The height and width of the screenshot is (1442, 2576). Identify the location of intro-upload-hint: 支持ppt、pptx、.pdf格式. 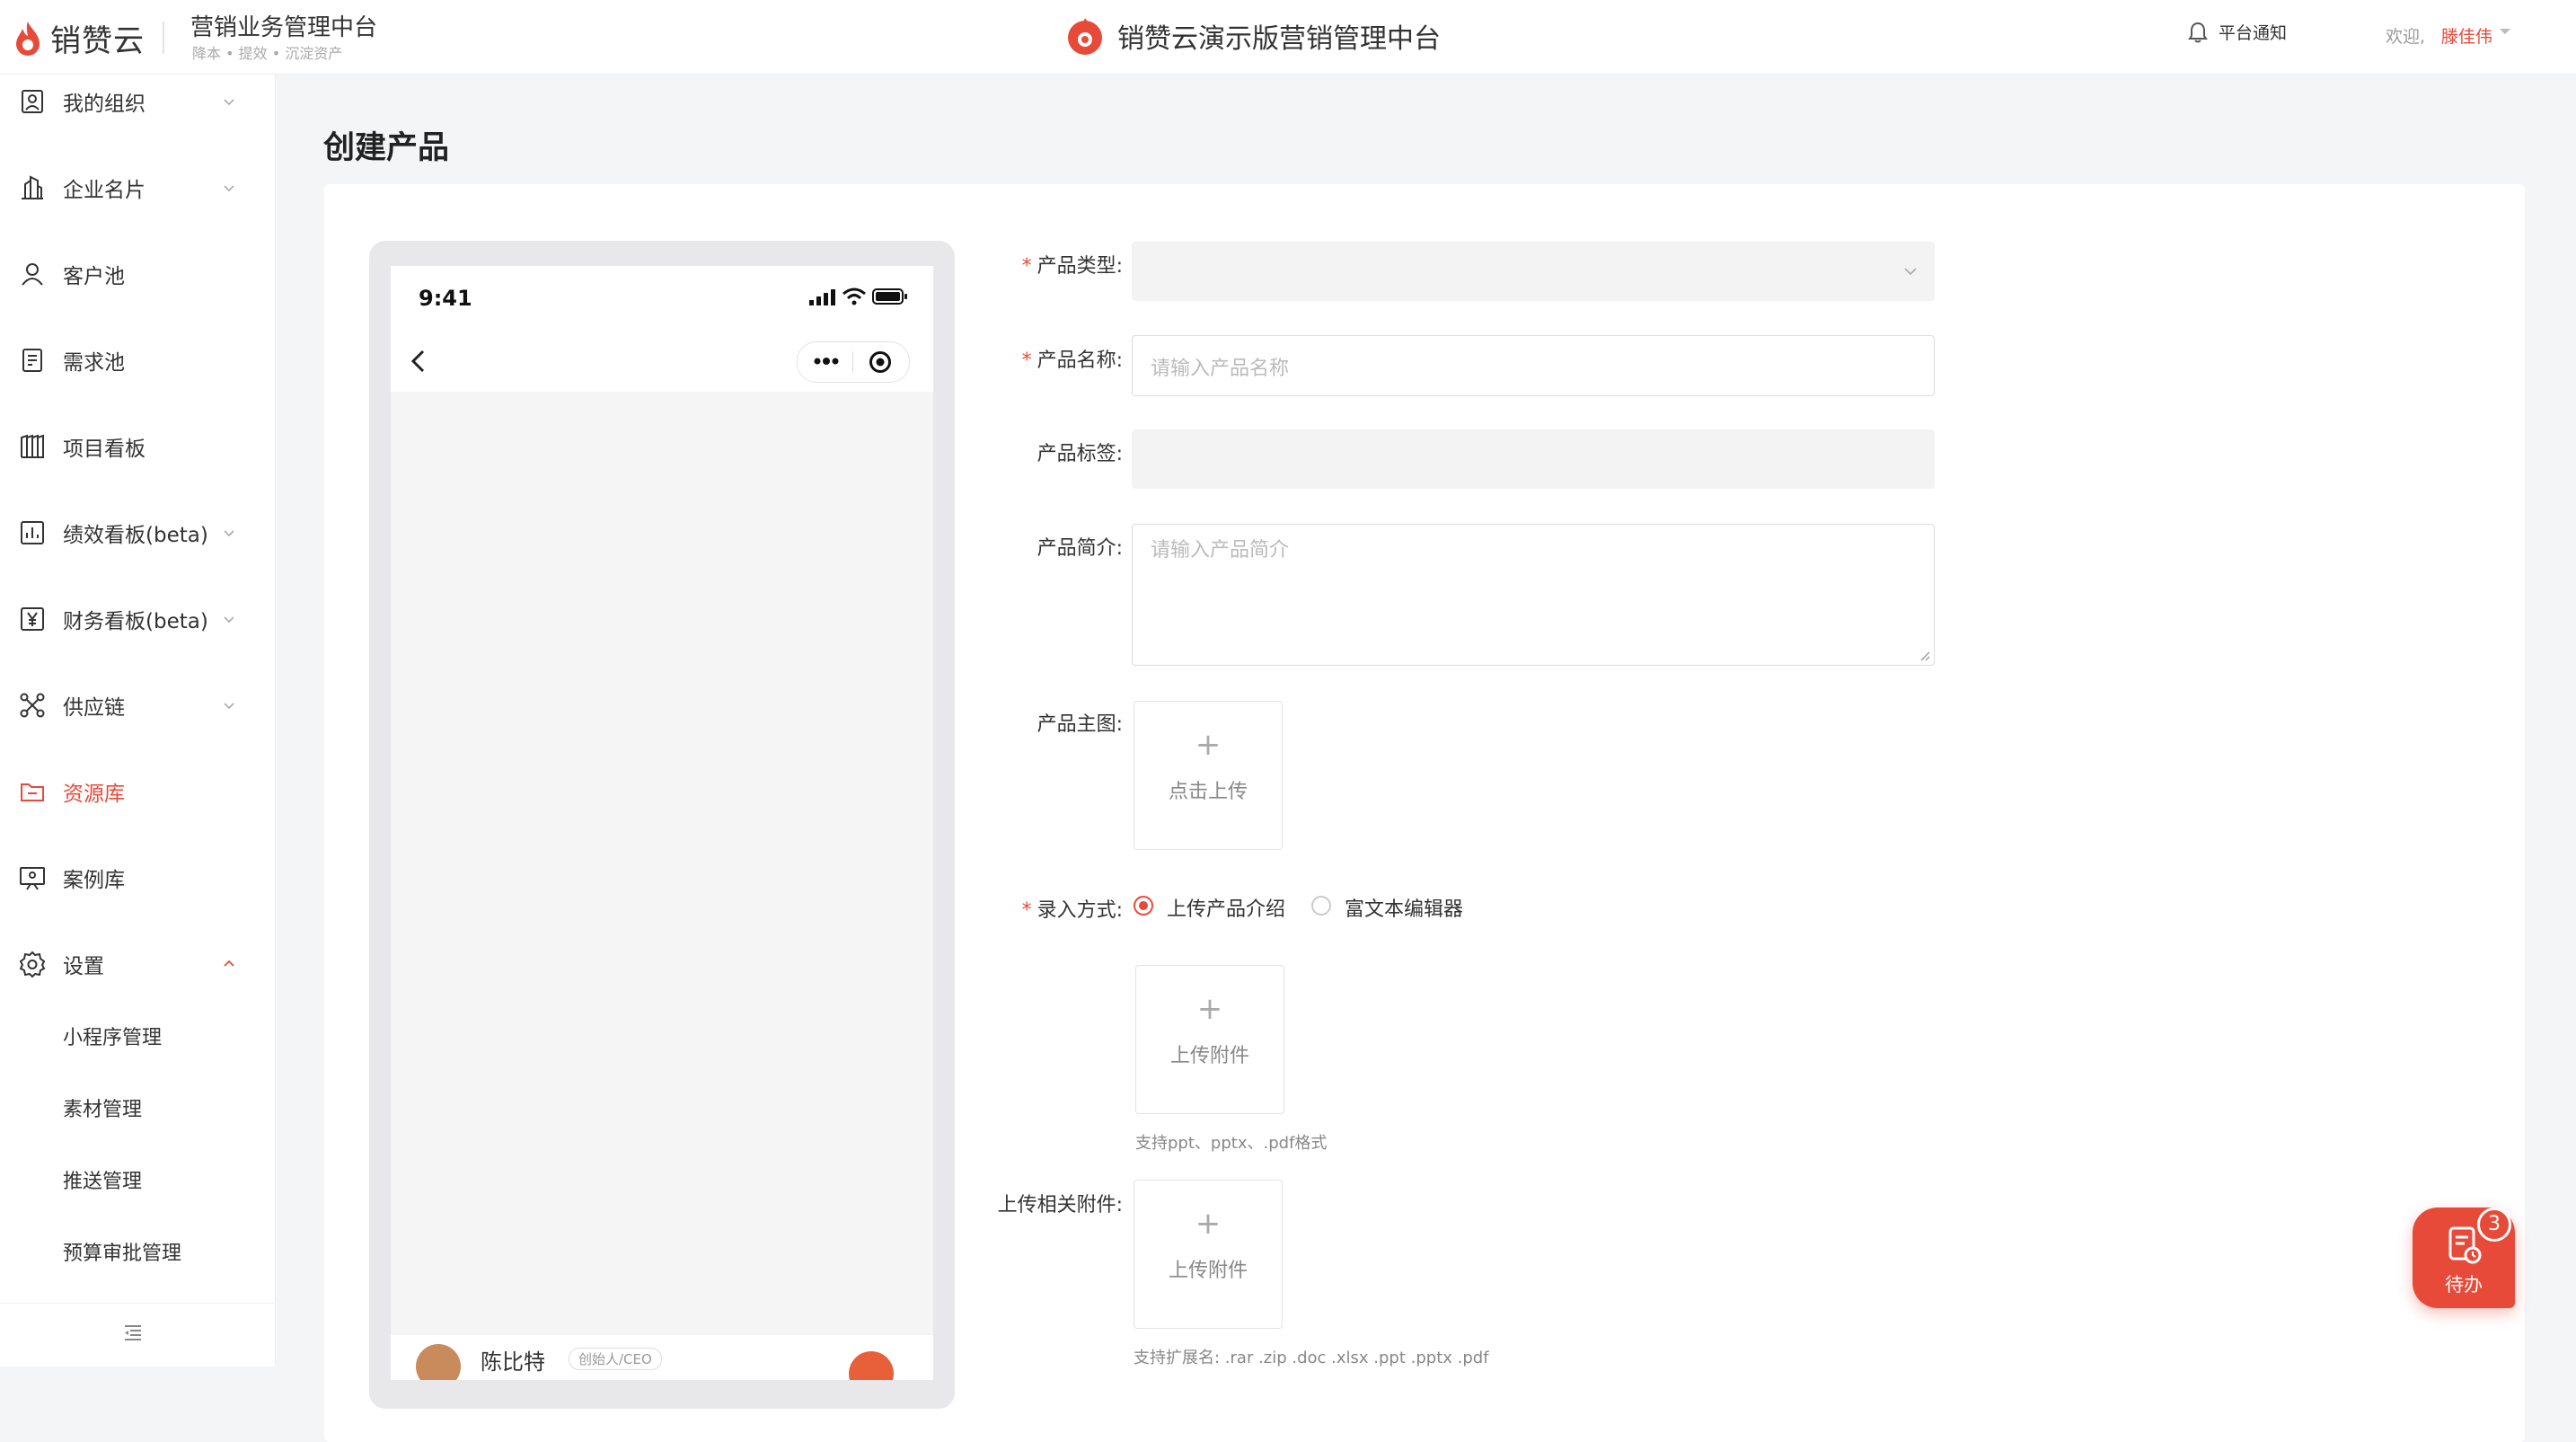
(1231, 1143).